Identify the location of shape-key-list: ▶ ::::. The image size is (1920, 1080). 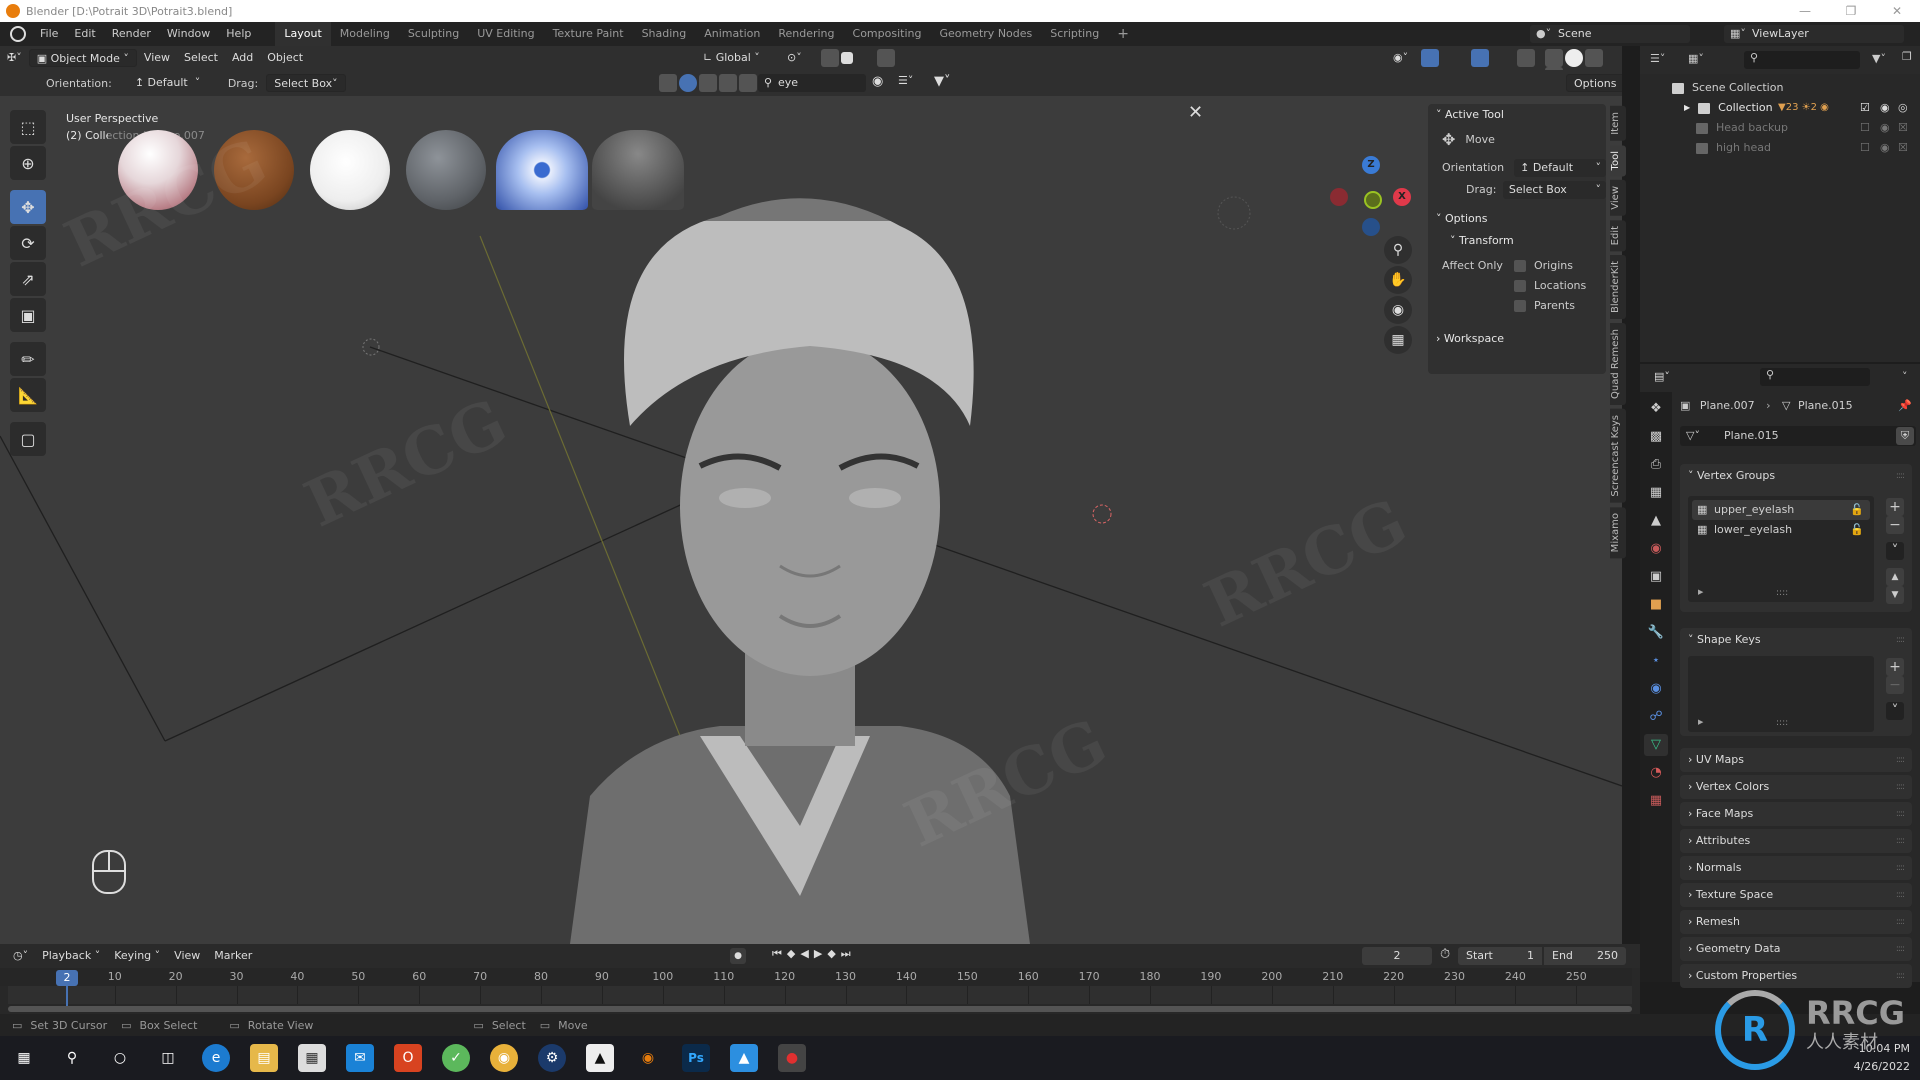
(1781, 694).